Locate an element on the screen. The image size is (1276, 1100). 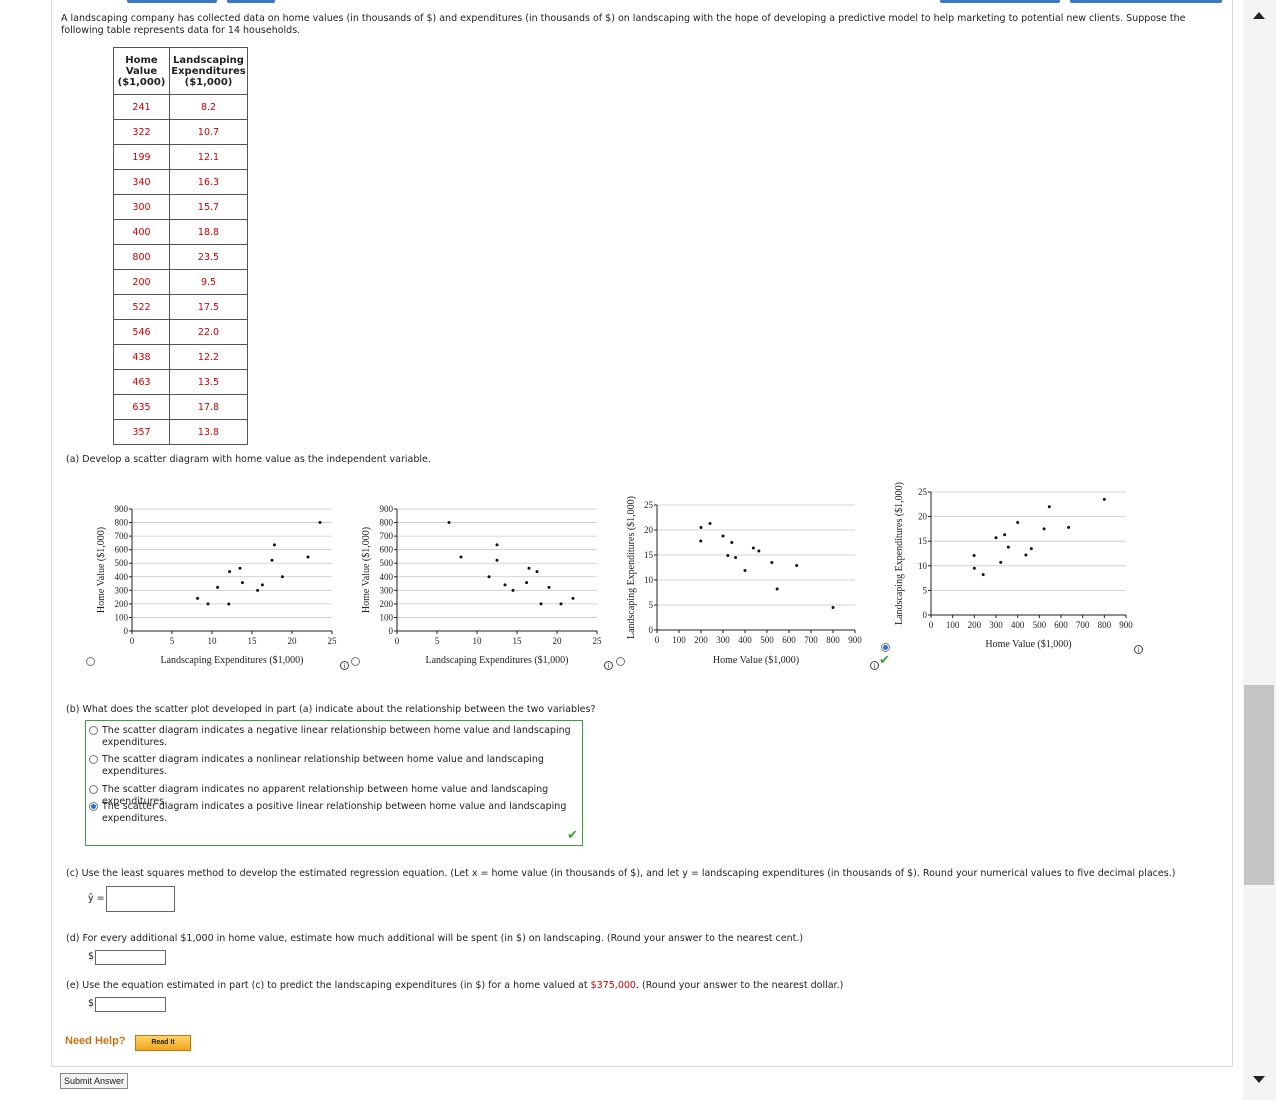
cell-home-value: 463 is located at coordinates (141, 382).